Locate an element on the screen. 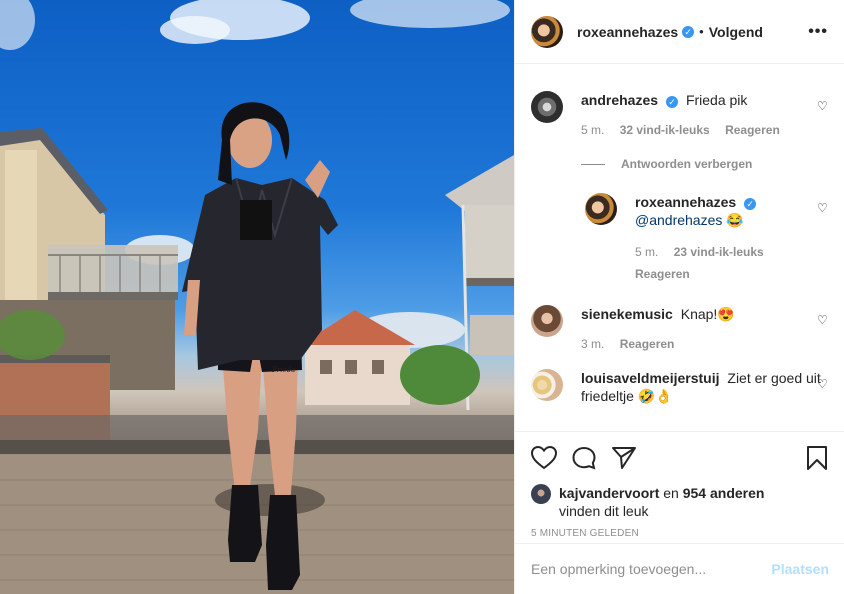 Image resolution: width=844 pixels, height=594 pixels. follow-status-button: Volgend is located at coordinates (736, 32).